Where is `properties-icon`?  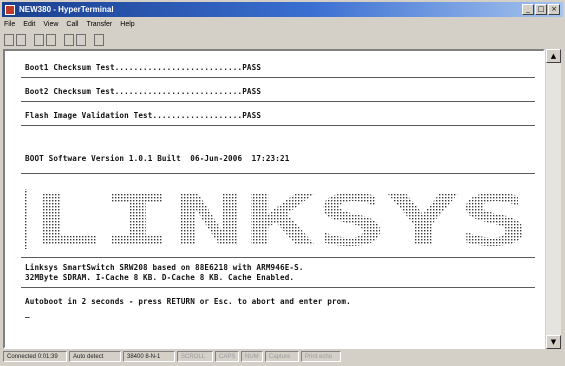
properties-icon is located at coordinates (99, 40).